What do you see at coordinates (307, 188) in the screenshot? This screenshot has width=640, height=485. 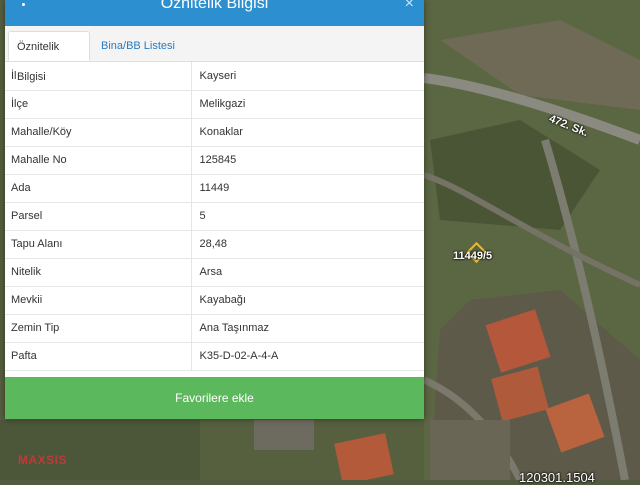 I see `attribute-value: 11449` at bounding box center [307, 188].